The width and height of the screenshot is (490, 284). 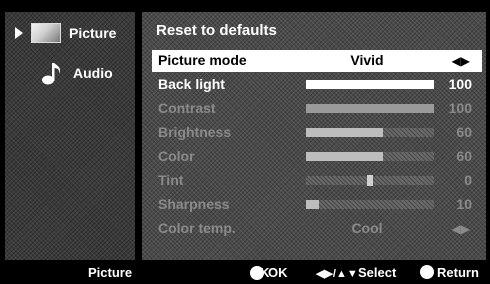 I want to click on contrast-value: 100, so click(x=460, y=108).